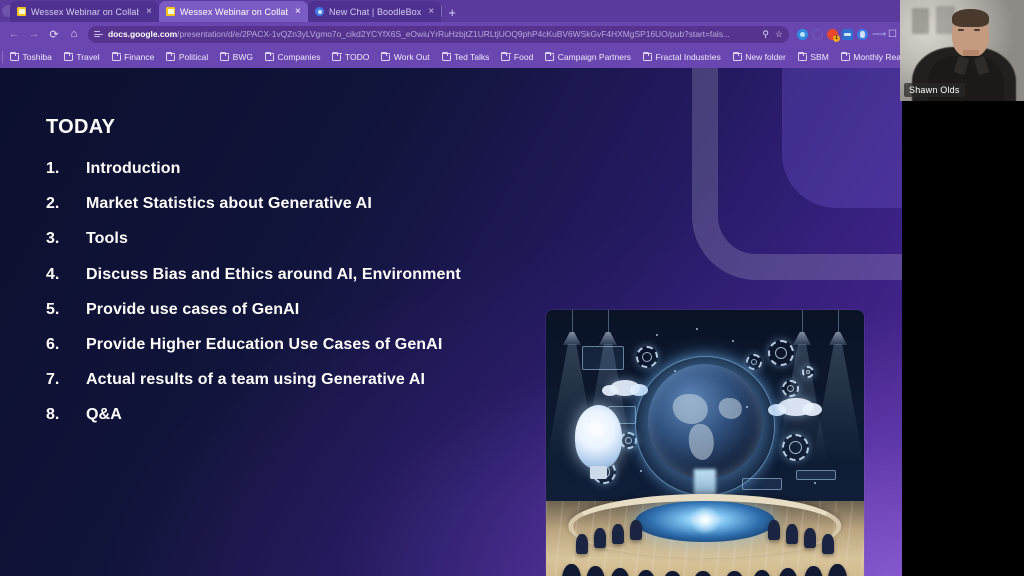  I want to click on lightbulb-icon, so click(598, 442).